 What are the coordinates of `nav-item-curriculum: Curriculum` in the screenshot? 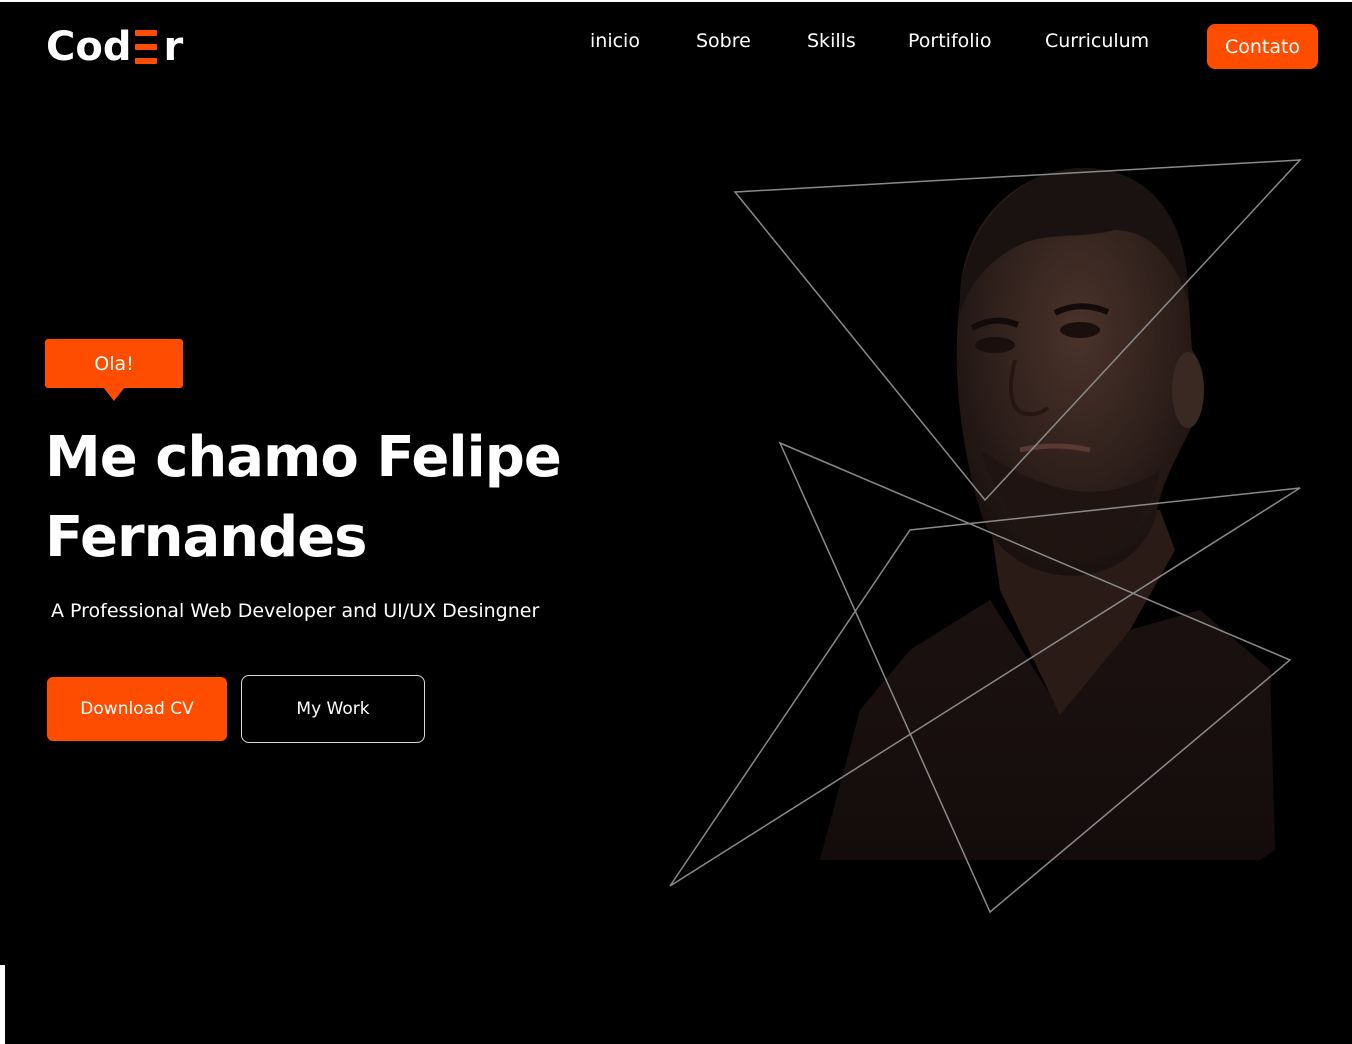 It's located at (1097, 41).